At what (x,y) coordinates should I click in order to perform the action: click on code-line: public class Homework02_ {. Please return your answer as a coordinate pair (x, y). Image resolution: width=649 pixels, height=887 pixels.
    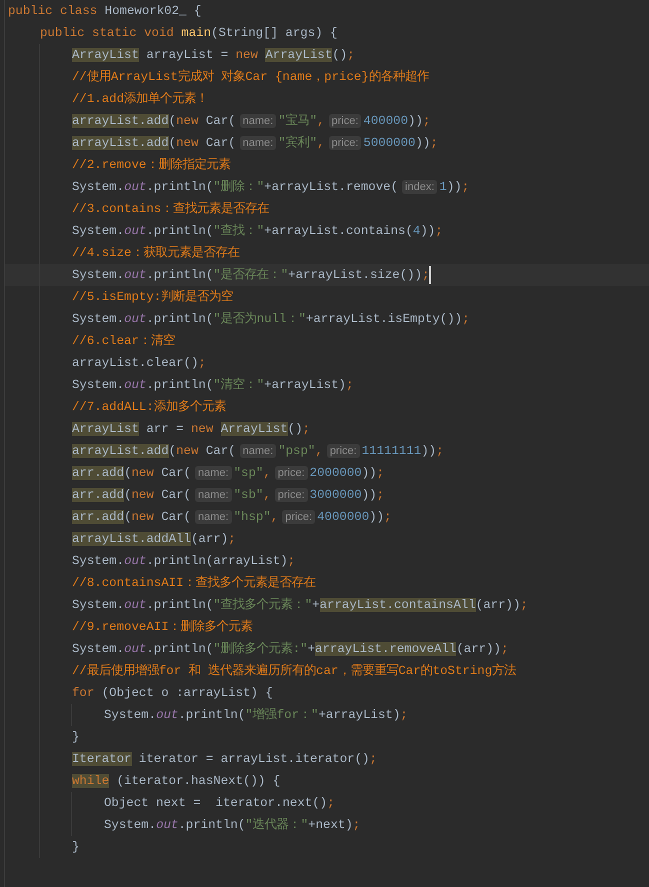
    Looking at the image, I should click on (104, 11).